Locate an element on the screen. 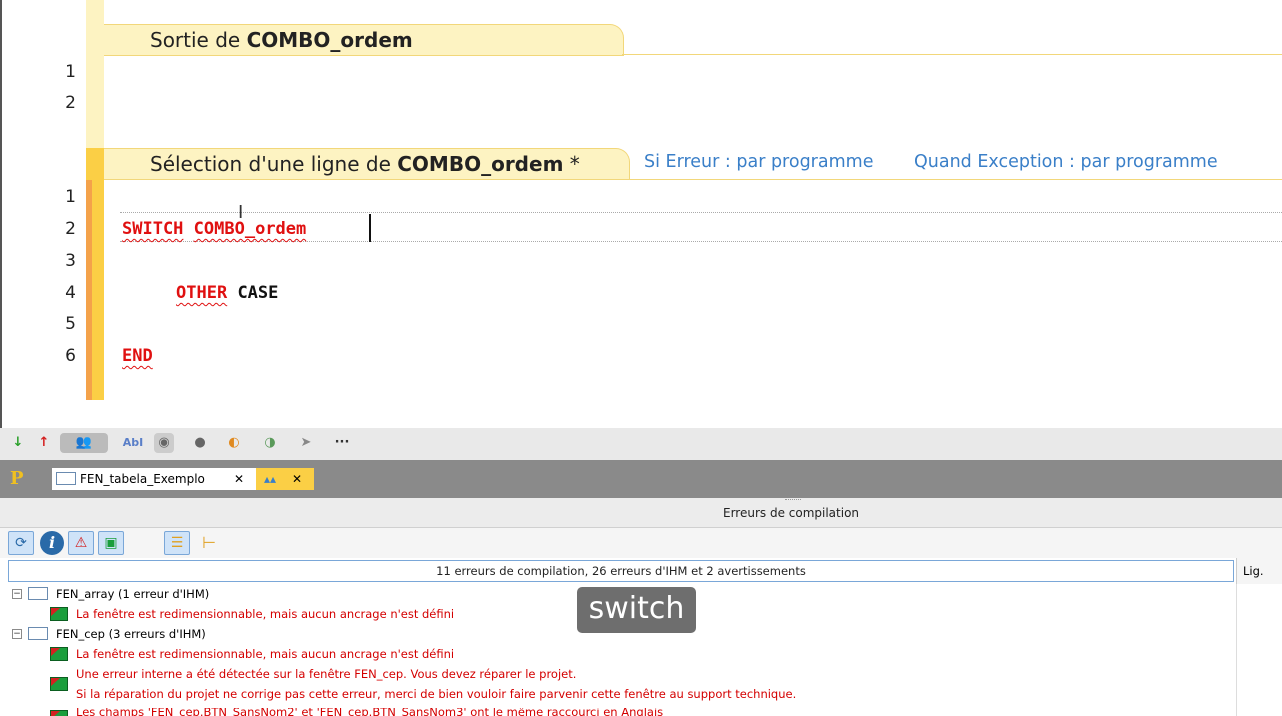 This screenshot has height=716, width=1282. tab-label: FEN_tabela_Exemplo is located at coordinates (142, 479).